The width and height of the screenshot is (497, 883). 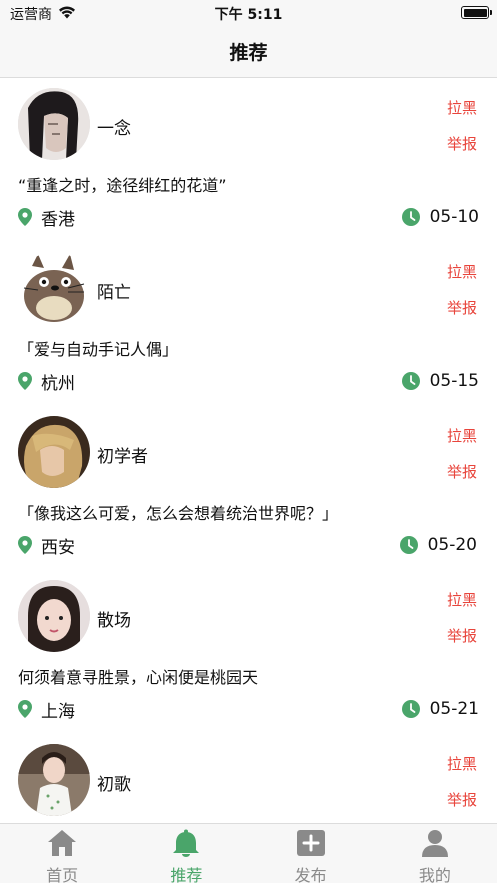 What do you see at coordinates (248, 778) in the screenshot?
I see `post-card: 初歌 拉黑 举报` at bounding box center [248, 778].